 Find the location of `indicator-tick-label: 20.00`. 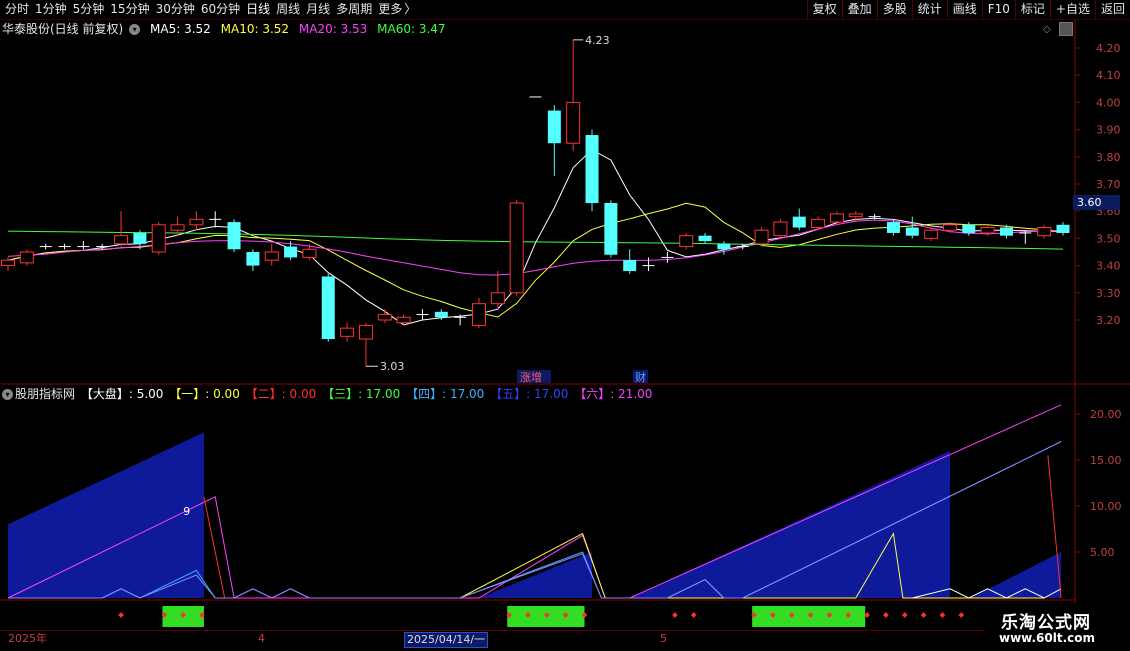

indicator-tick-label: 20.00 is located at coordinates (1106, 414).